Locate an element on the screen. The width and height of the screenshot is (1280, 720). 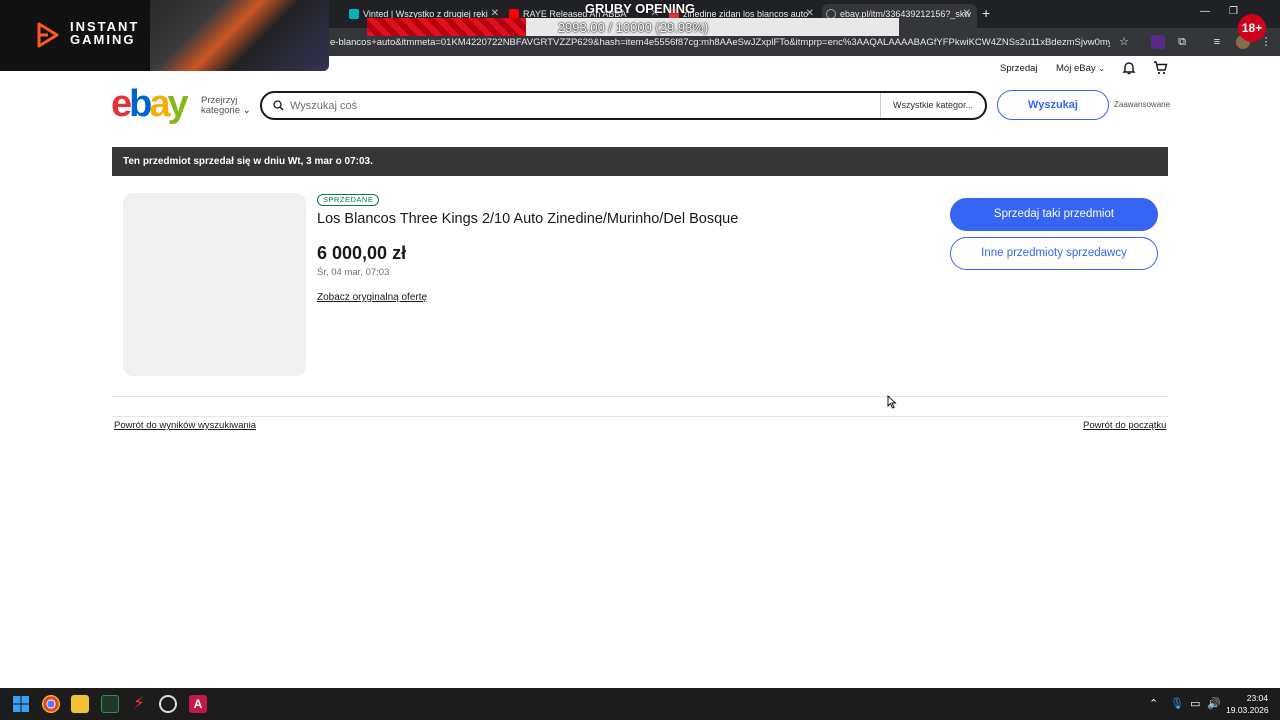
stream-title: GRUBY OPENING is located at coordinates (640, 8).